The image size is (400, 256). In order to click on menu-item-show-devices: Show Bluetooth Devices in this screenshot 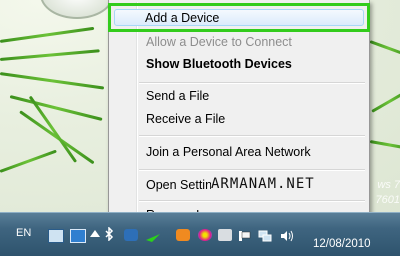, I will do `click(219, 64)`.